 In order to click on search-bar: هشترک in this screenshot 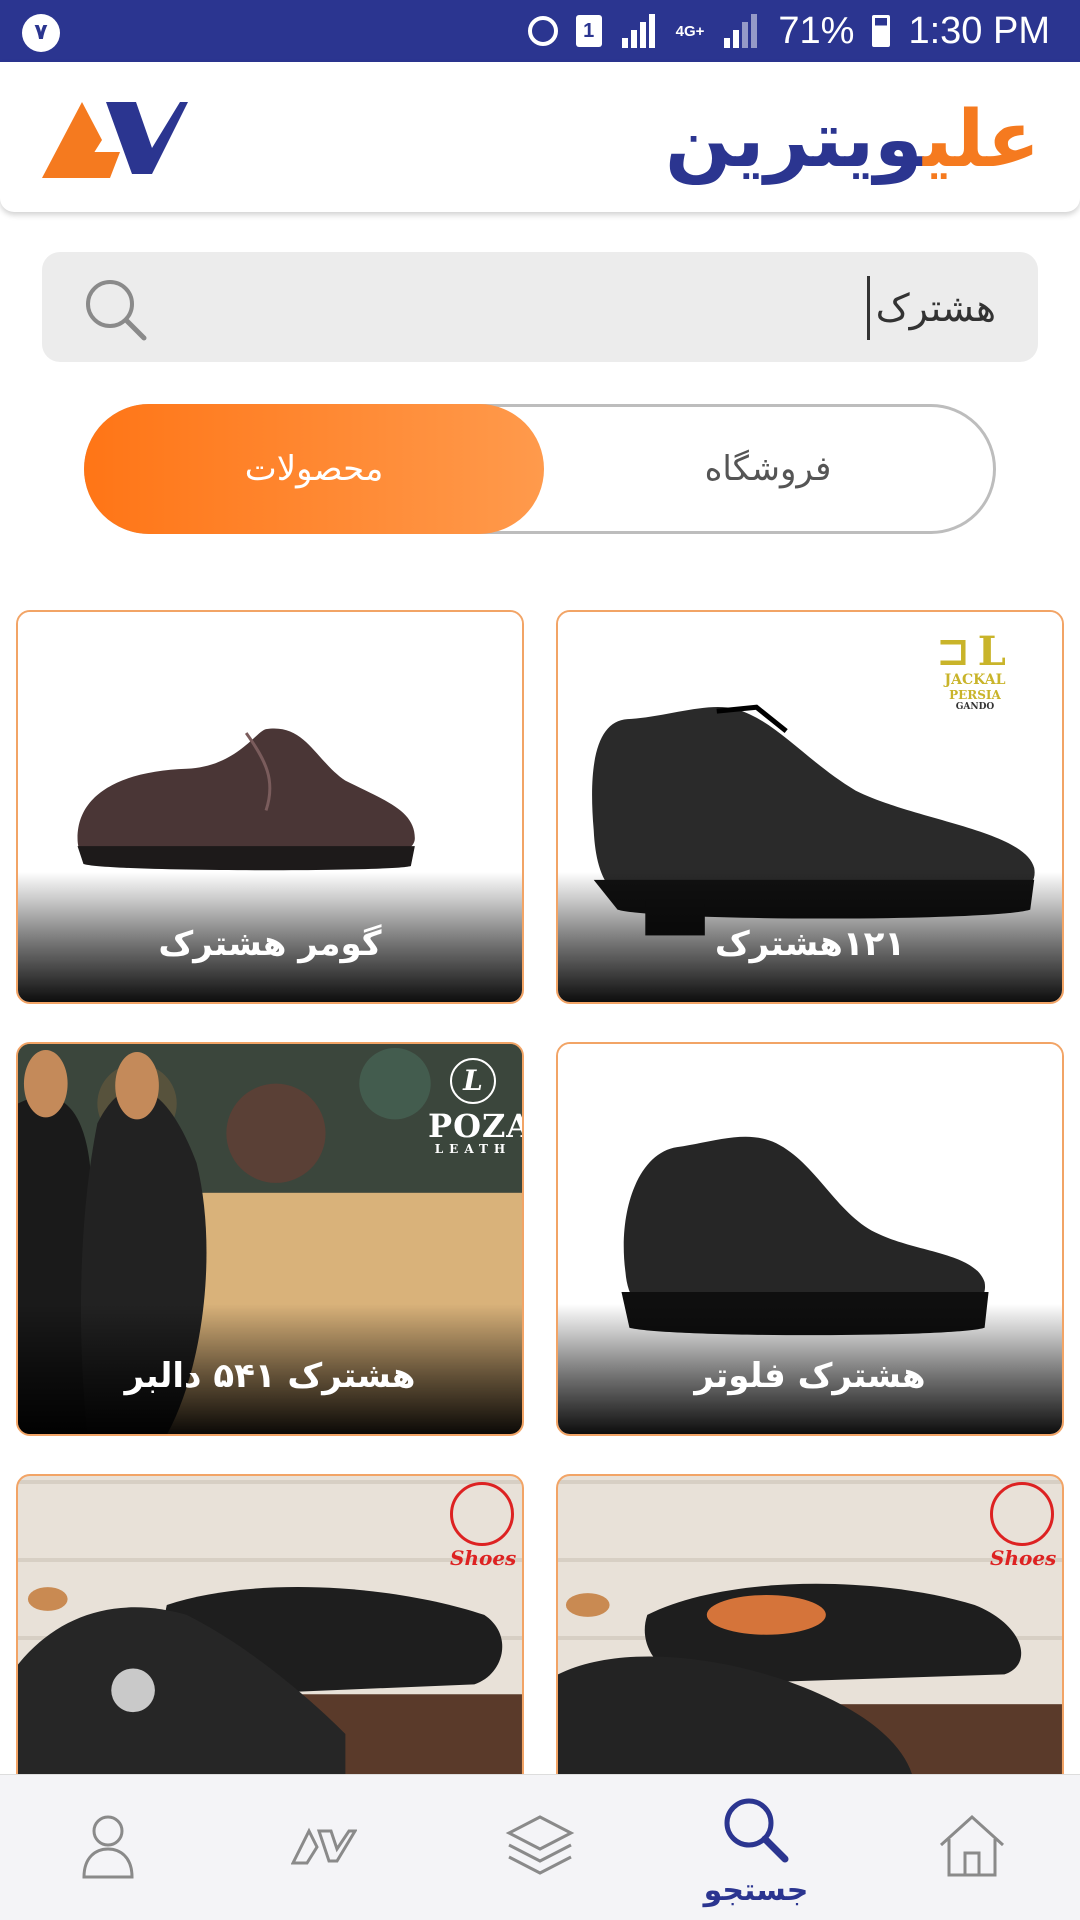, I will do `click(540, 307)`.